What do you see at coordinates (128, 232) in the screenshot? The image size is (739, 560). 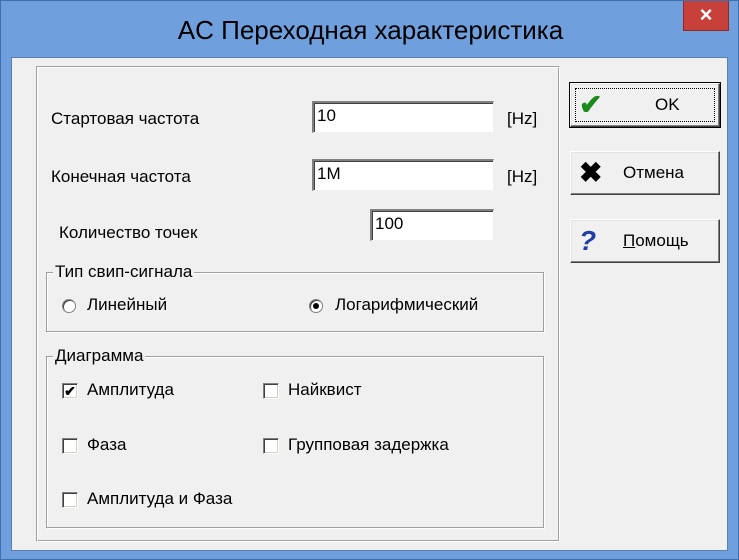 I see `points-label: Количество точек` at bounding box center [128, 232].